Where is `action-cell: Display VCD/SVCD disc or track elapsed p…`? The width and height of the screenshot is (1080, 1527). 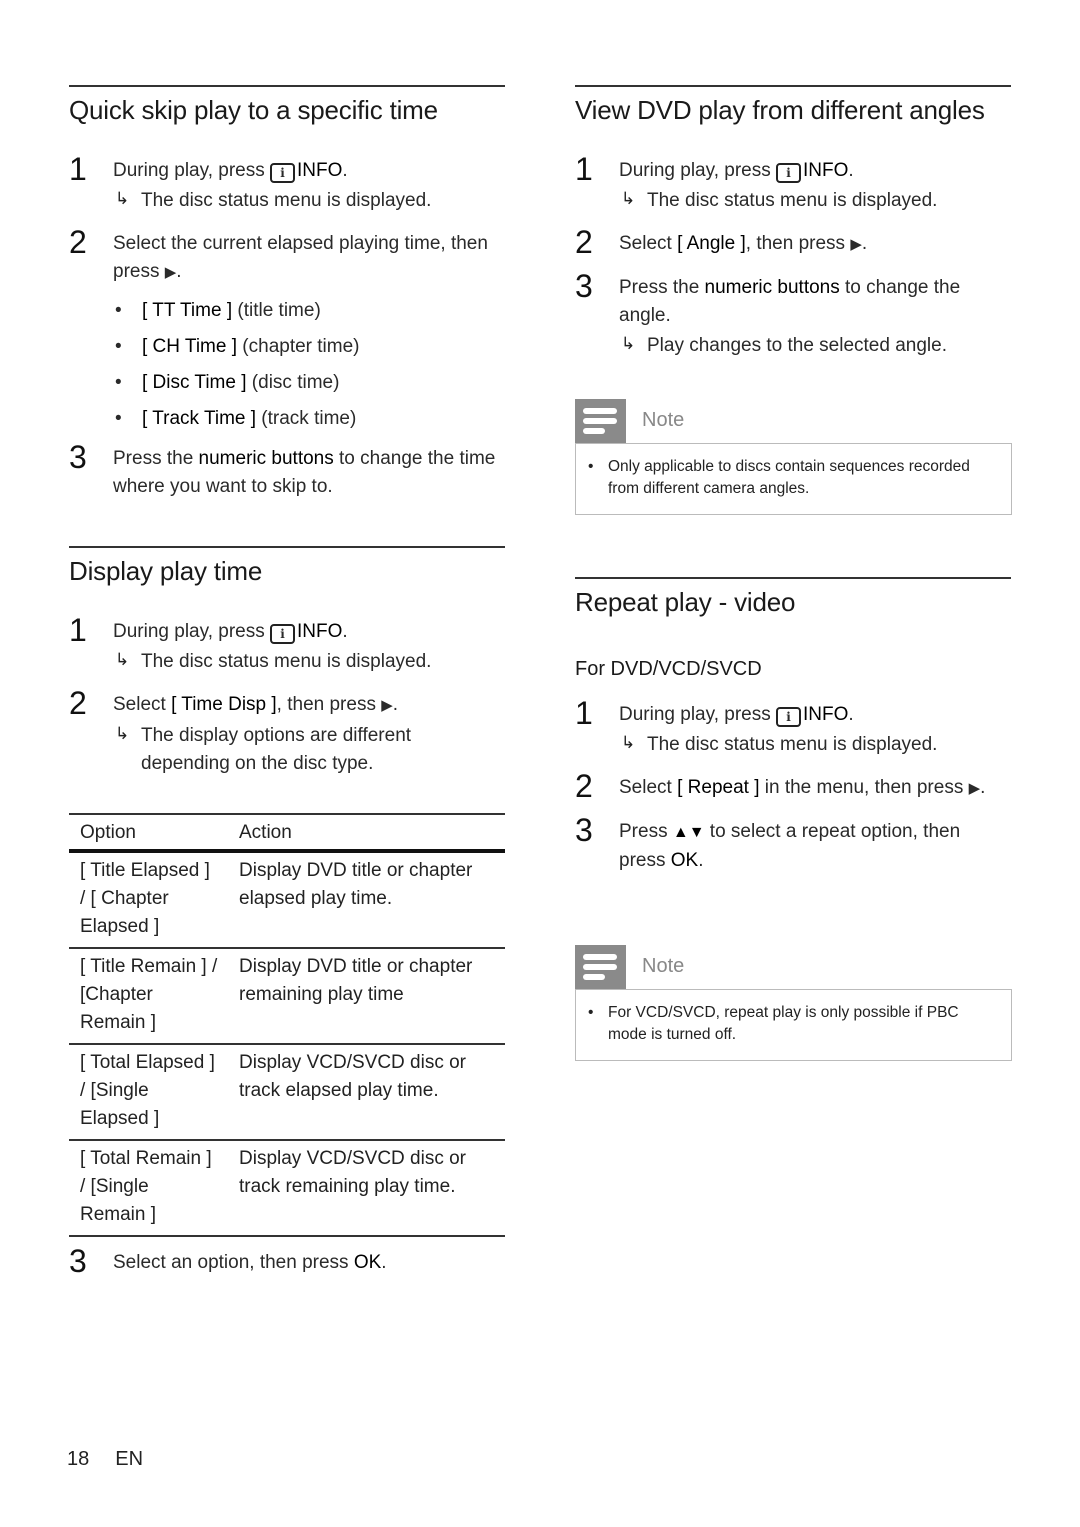
action-cell: Display VCD/SVCD disc or track elapsed p… is located at coordinates (366, 1092).